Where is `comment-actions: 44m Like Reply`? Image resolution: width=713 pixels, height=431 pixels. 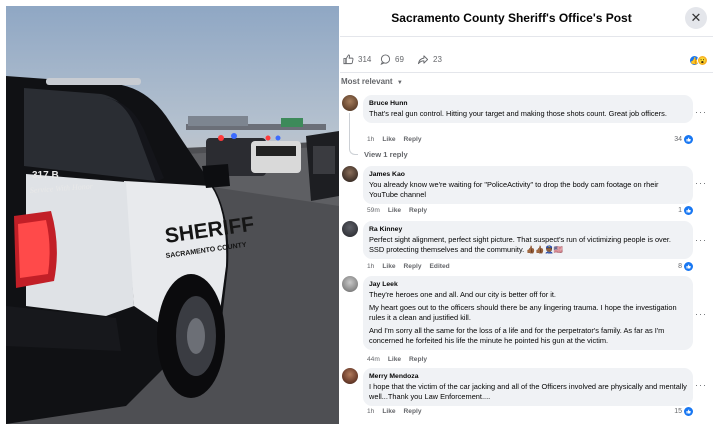
comment-actions: 44m Like Reply is located at coordinates (397, 359).